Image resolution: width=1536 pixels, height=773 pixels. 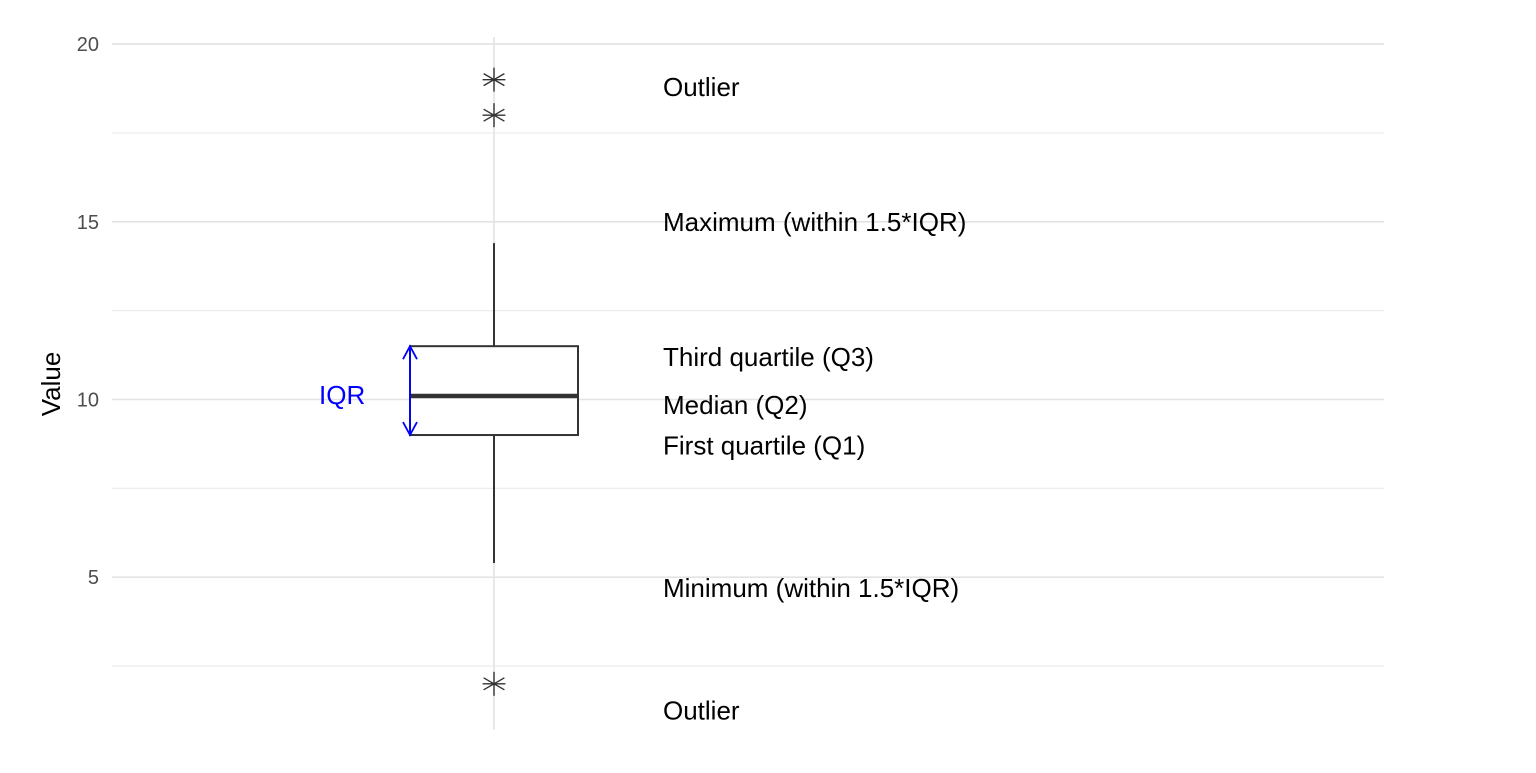 I want to click on iqr-label: IQR, so click(x=342, y=395).